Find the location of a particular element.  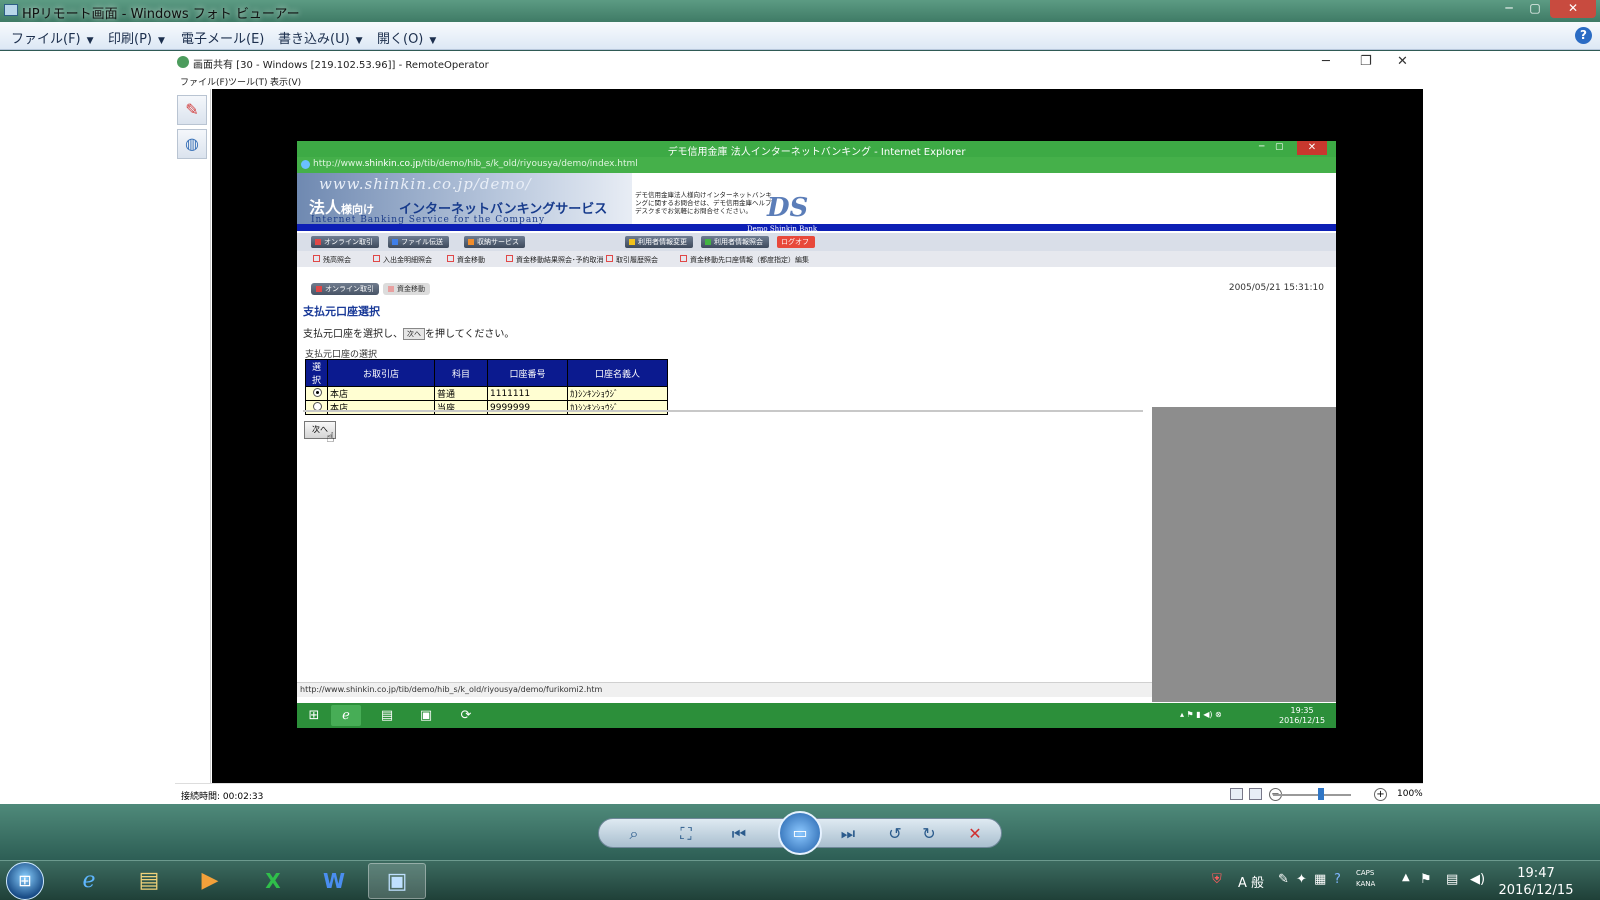

holder-cell: ｶ)ｼﾝｷﾝｼｮｳｼﾞ is located at coordinates (617, 407).